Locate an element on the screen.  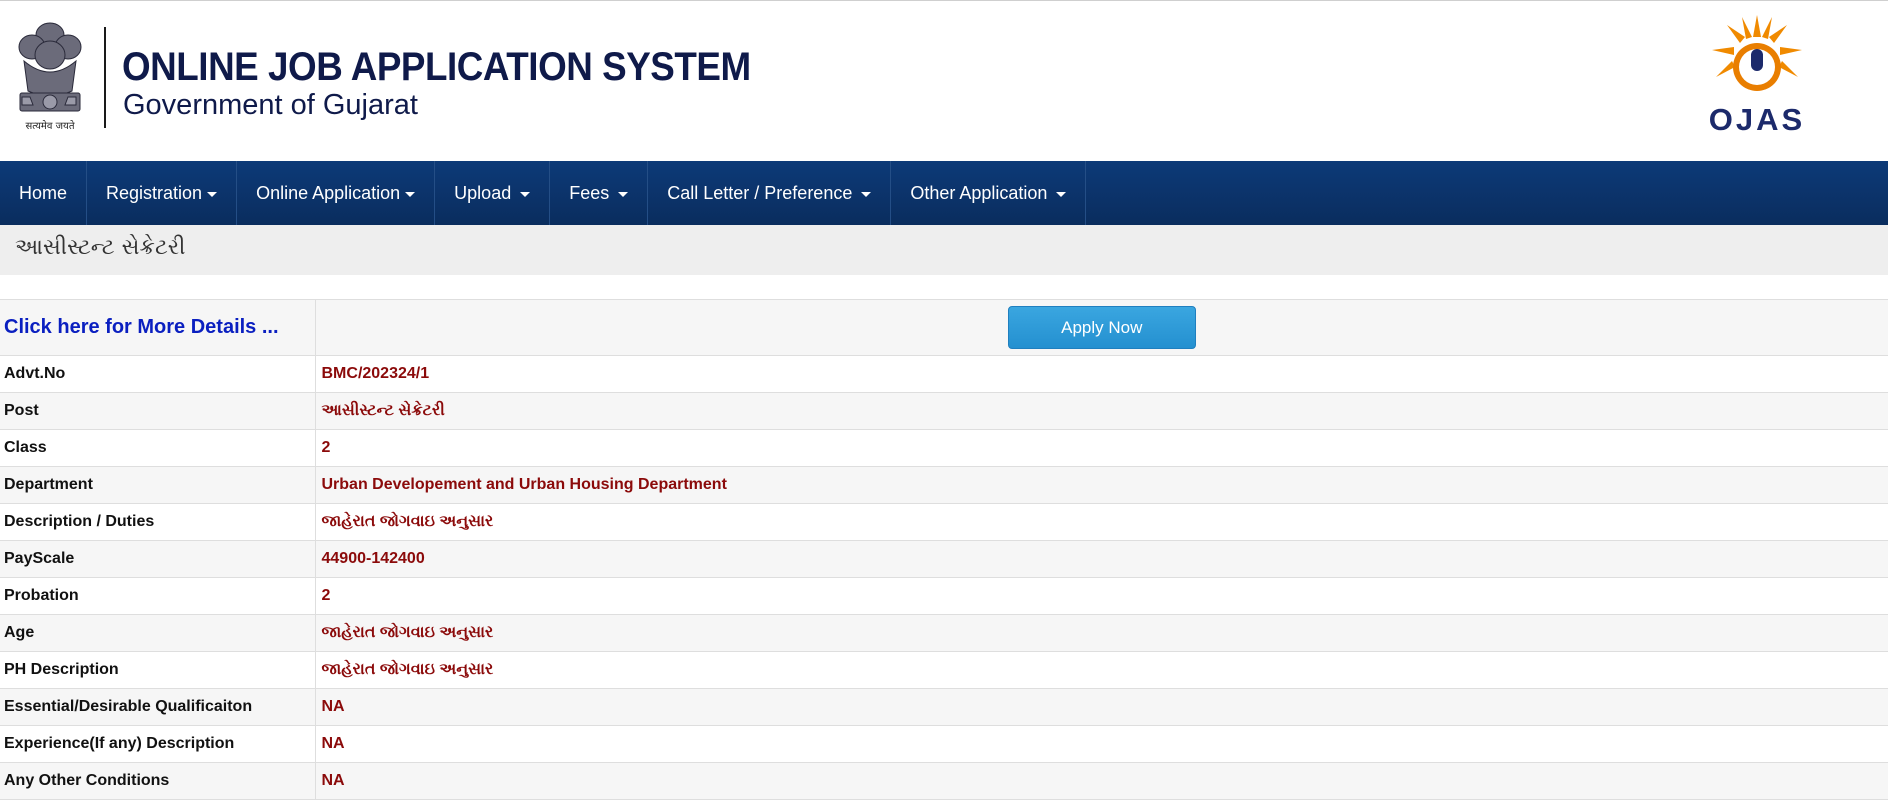
site-title: ONLINE JOB APPLICATION SYSTEM is located at coordinates (436, 67).